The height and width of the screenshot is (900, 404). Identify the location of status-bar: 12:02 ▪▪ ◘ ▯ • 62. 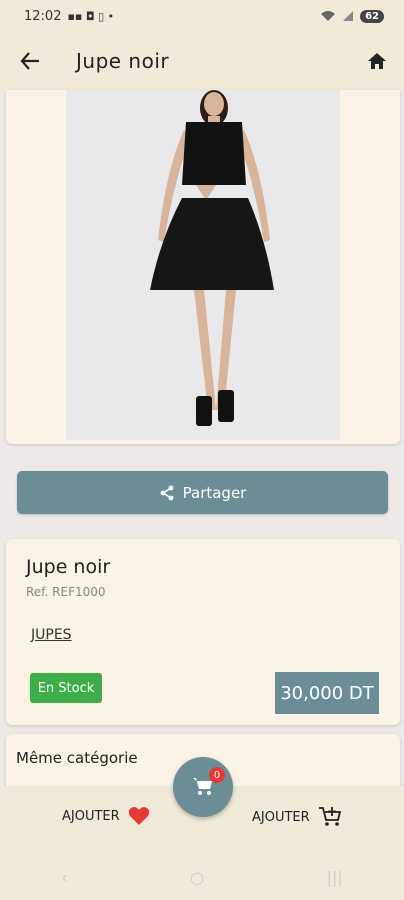
(202, 16).